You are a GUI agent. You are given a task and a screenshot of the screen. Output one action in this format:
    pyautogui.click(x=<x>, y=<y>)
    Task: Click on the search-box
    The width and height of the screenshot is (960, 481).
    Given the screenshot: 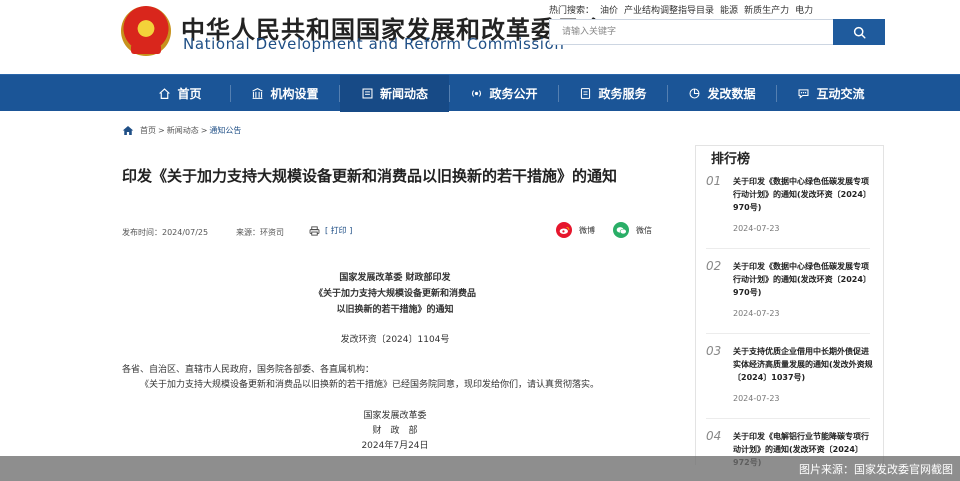 What is the action you would take?
    pyautogui.click(x=717, y=32)
    